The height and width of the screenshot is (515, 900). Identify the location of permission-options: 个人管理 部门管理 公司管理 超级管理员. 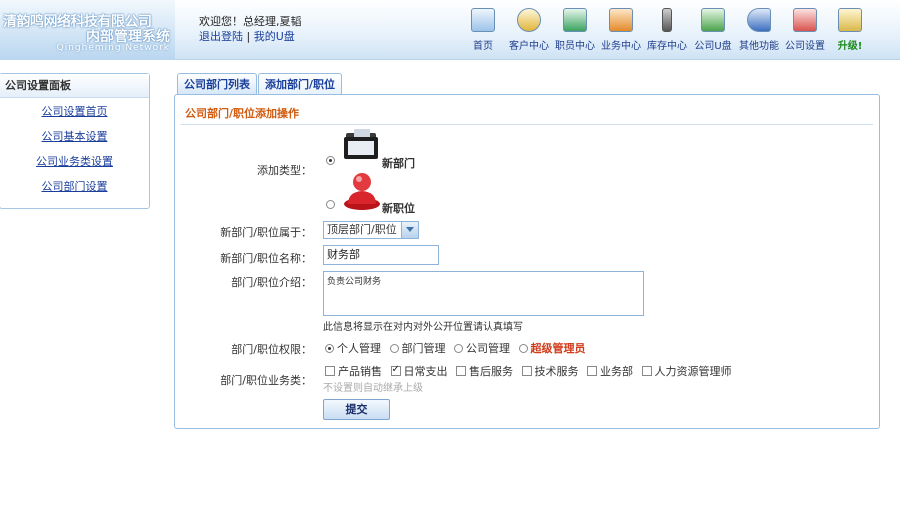
(458, 348).